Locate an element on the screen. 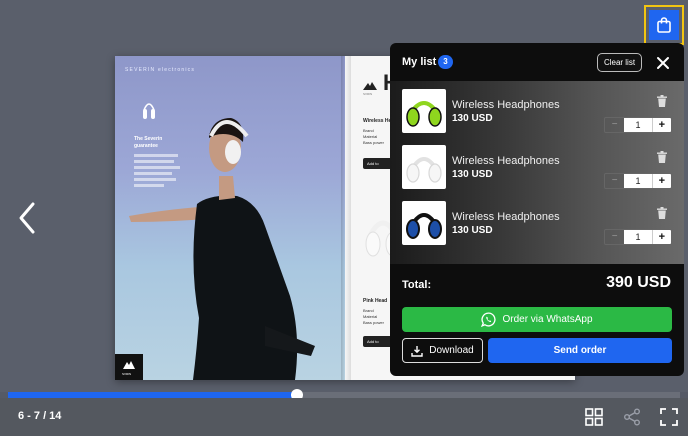  fullscreen-icon is located at coordinates (669, 417).